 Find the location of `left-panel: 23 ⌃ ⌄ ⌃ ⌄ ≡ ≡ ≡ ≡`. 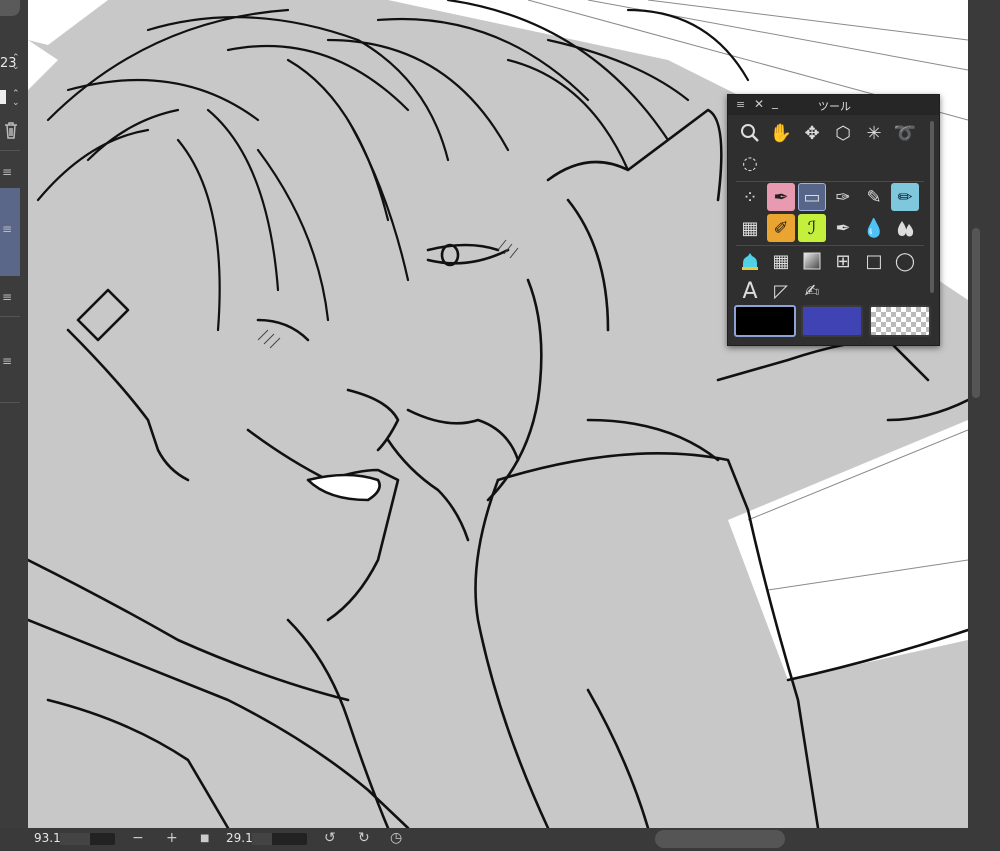

left-panel: 23 ⌃ ⌄ ⌃ ⌄ ≡ ≡ ≡ ≡ is located at coordinates (14, 414).